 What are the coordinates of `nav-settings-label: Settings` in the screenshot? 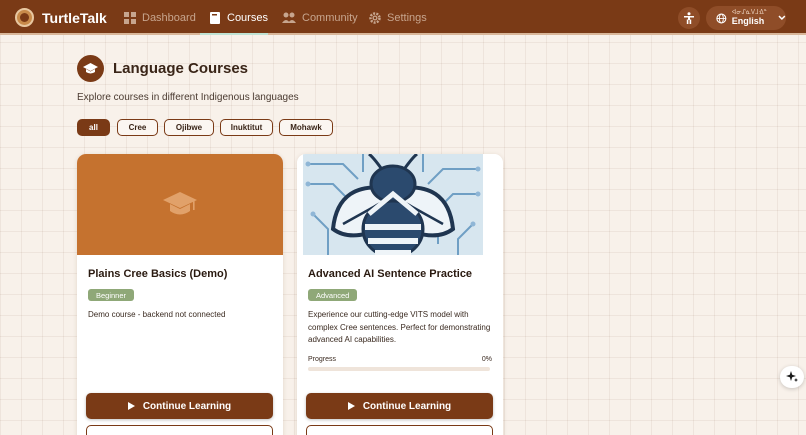 It's located at (407, 17).